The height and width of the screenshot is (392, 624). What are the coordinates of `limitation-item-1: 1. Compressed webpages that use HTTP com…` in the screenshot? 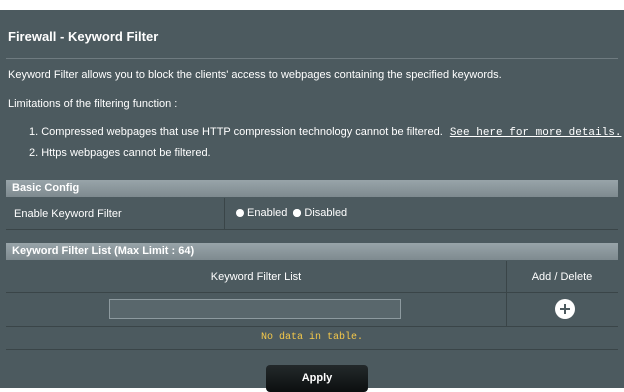 It's located at (325, 132).